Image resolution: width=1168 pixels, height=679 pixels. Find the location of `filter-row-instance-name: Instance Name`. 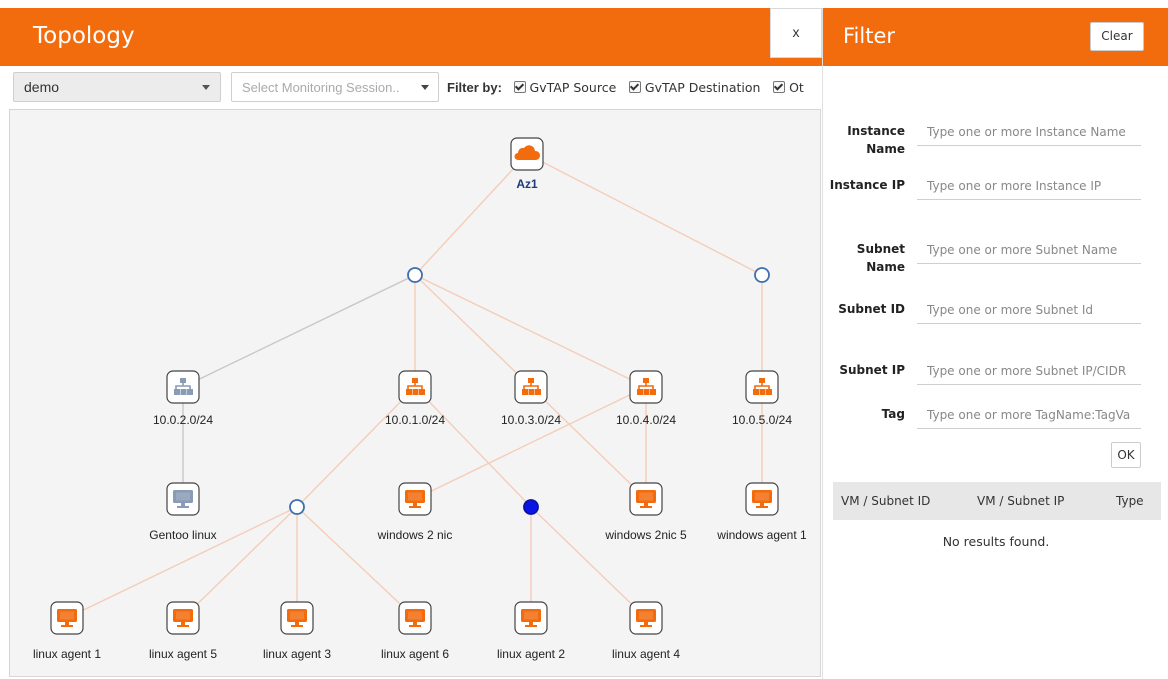

filter-row-instance-name: Instance Name is located at coordinates (995, 143).